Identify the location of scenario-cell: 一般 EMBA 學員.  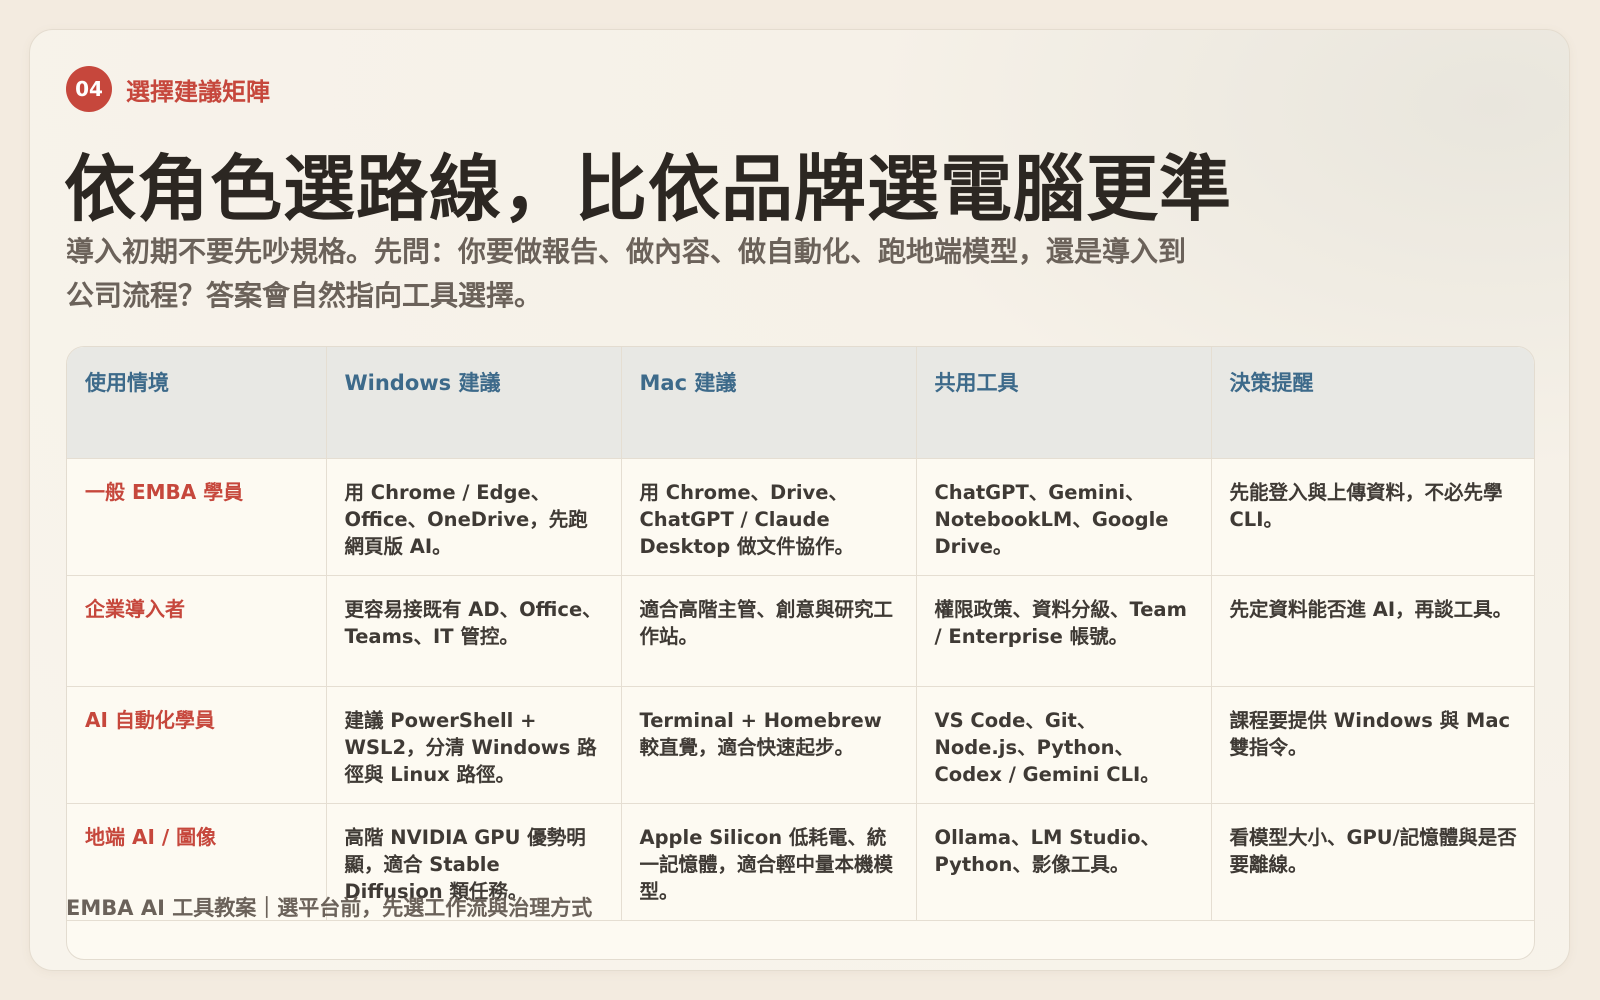
(197, 517).